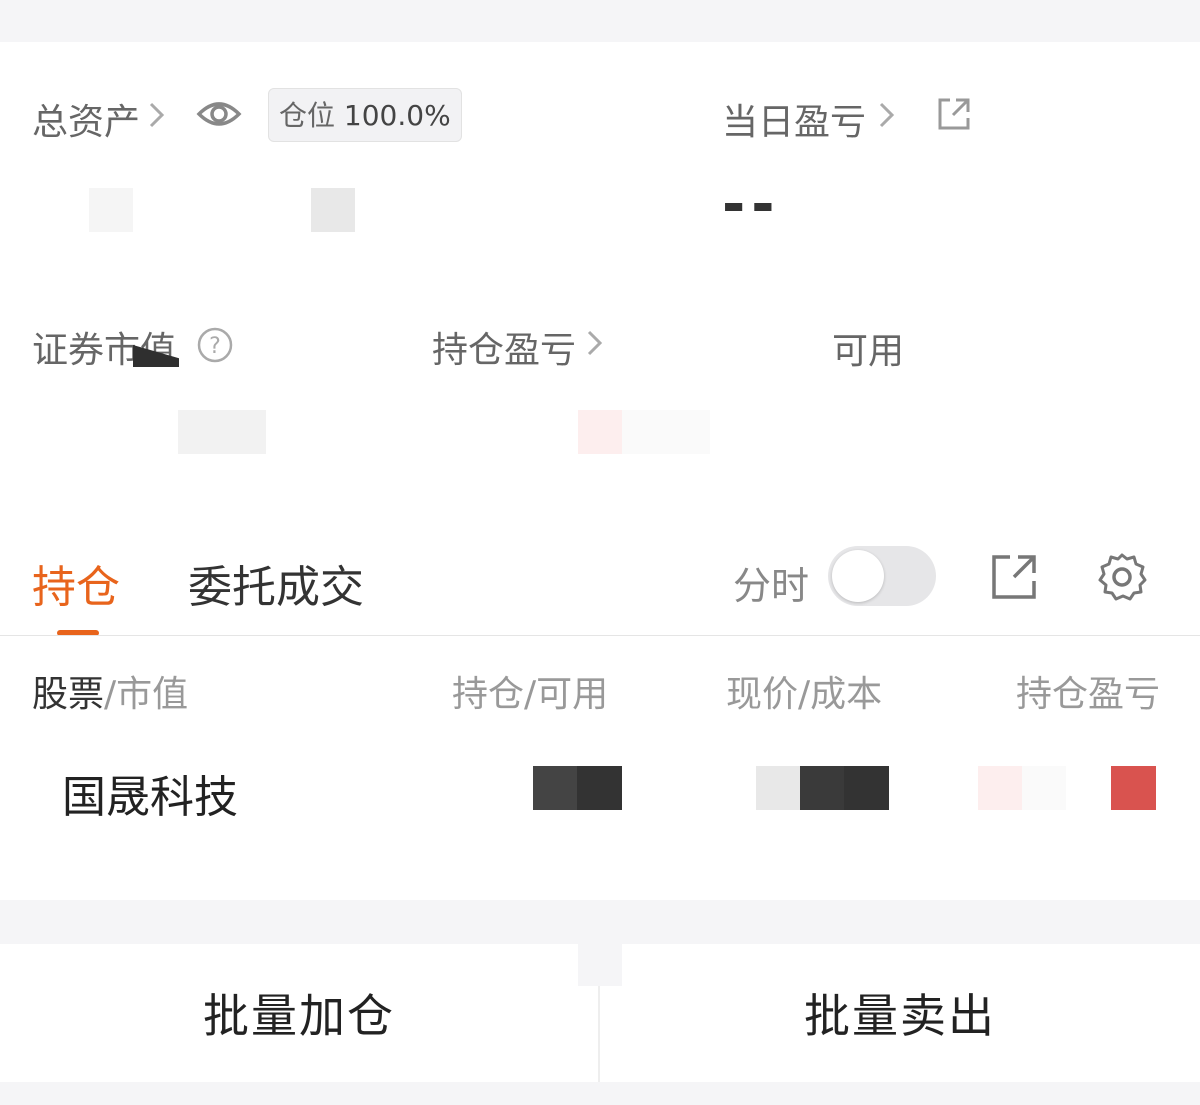 The width and height of the screenshot is (1200, 1105). Describe the element at coordinates (900, 1013) in the screenshot. I see `batch-sell-button: 批量卖出` at that location.